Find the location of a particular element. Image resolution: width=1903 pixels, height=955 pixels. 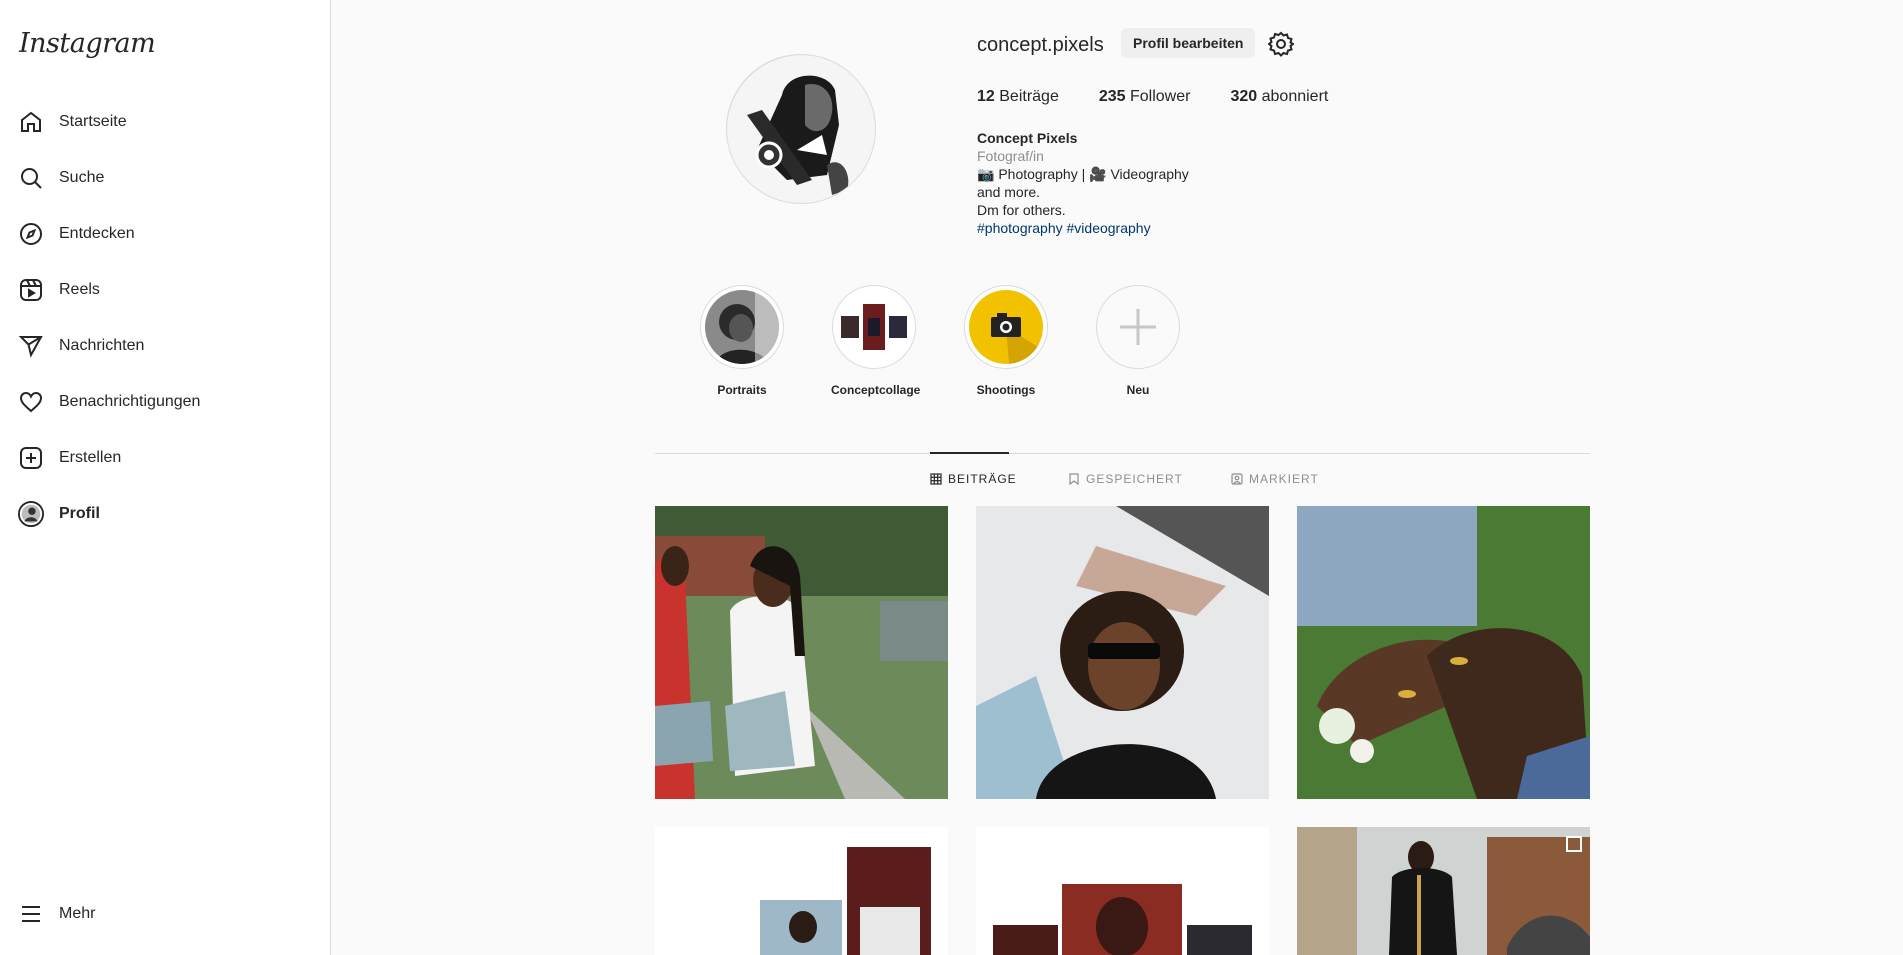

profile-username: concept.pixels is located at coordinates (1040, 45).